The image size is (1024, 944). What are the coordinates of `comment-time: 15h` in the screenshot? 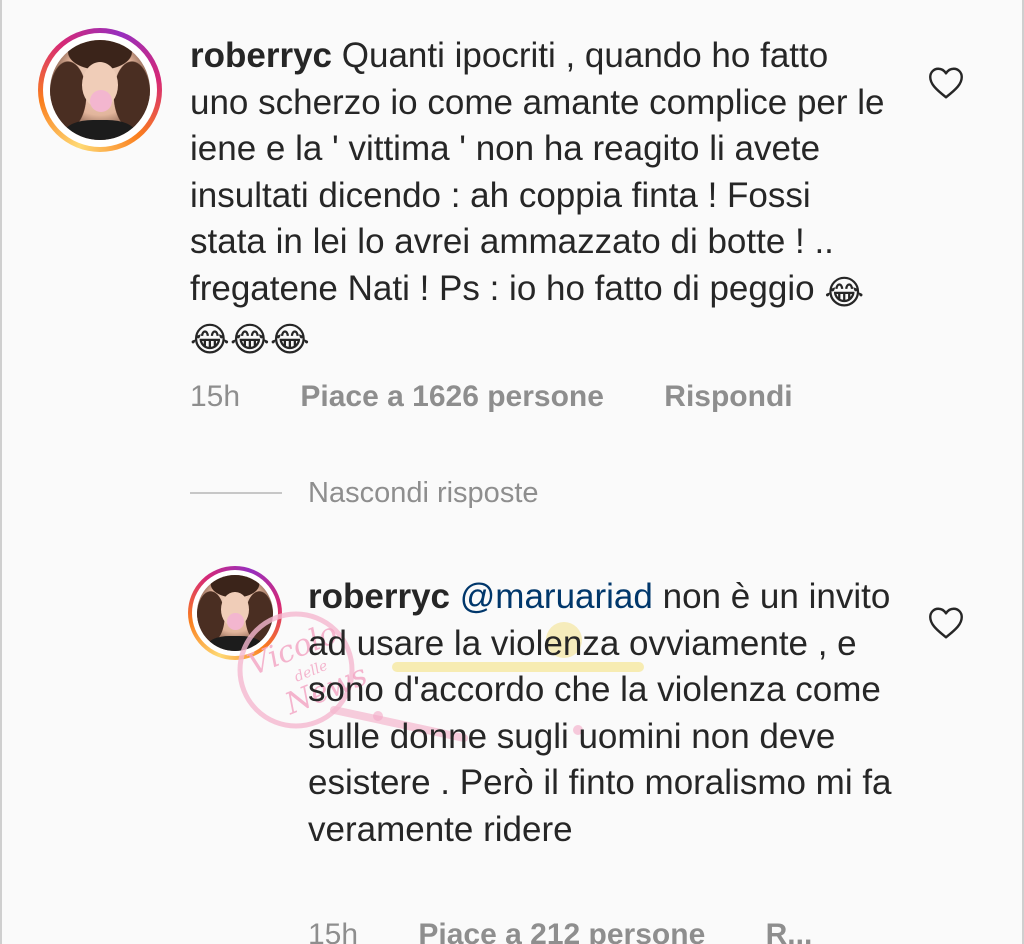 It's located at (215, 396).